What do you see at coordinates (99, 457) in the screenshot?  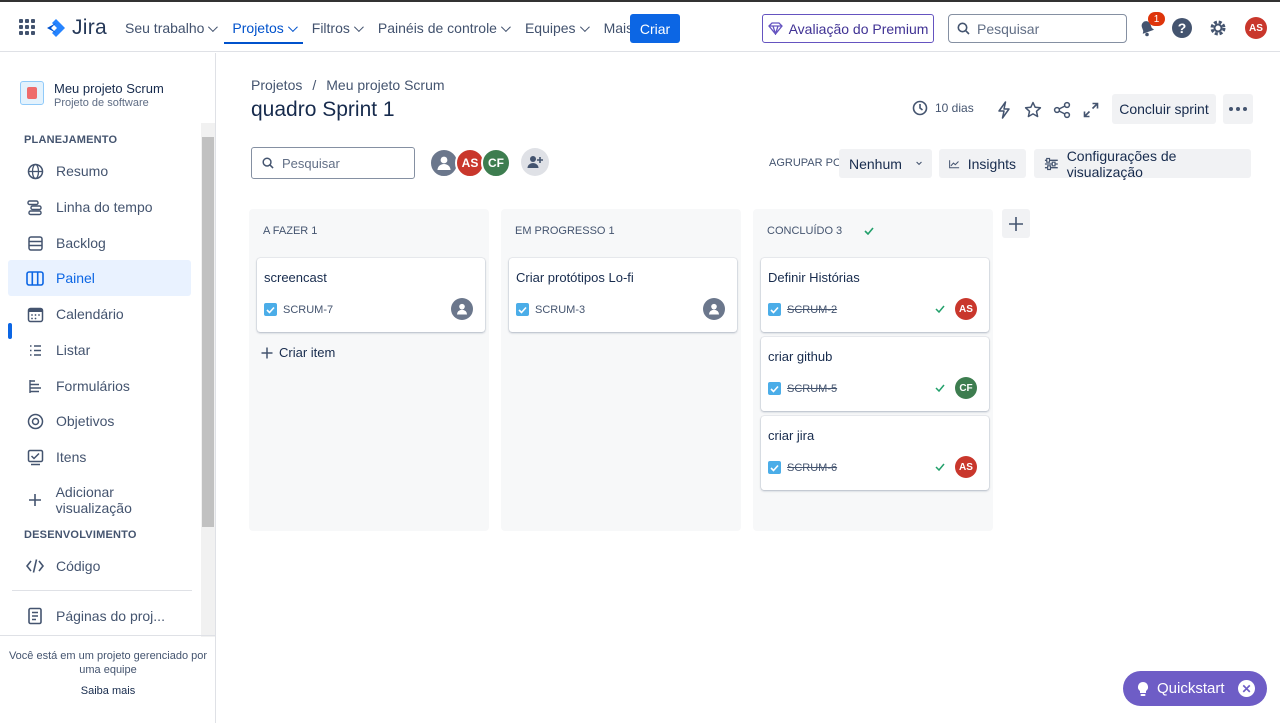 I see `sidebar-item-itens: Itens` at bounding box center [99, 457].